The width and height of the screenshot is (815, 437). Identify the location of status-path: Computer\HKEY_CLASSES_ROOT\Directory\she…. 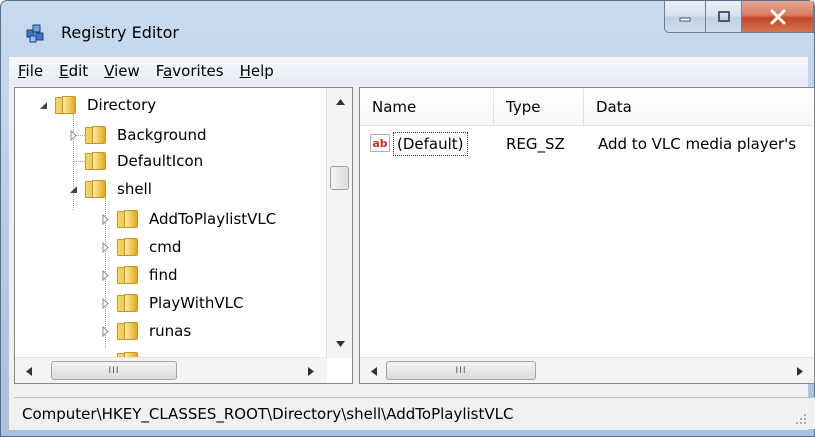
(268, 413).